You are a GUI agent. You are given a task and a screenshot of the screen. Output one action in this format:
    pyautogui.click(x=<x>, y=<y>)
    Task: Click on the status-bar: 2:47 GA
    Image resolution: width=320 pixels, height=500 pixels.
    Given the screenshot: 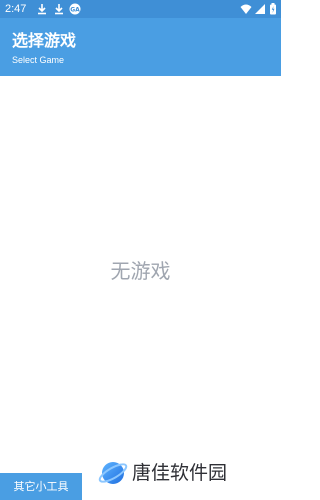 What is the action you would take?
    pyautogui.click(x=140, y=9)
    